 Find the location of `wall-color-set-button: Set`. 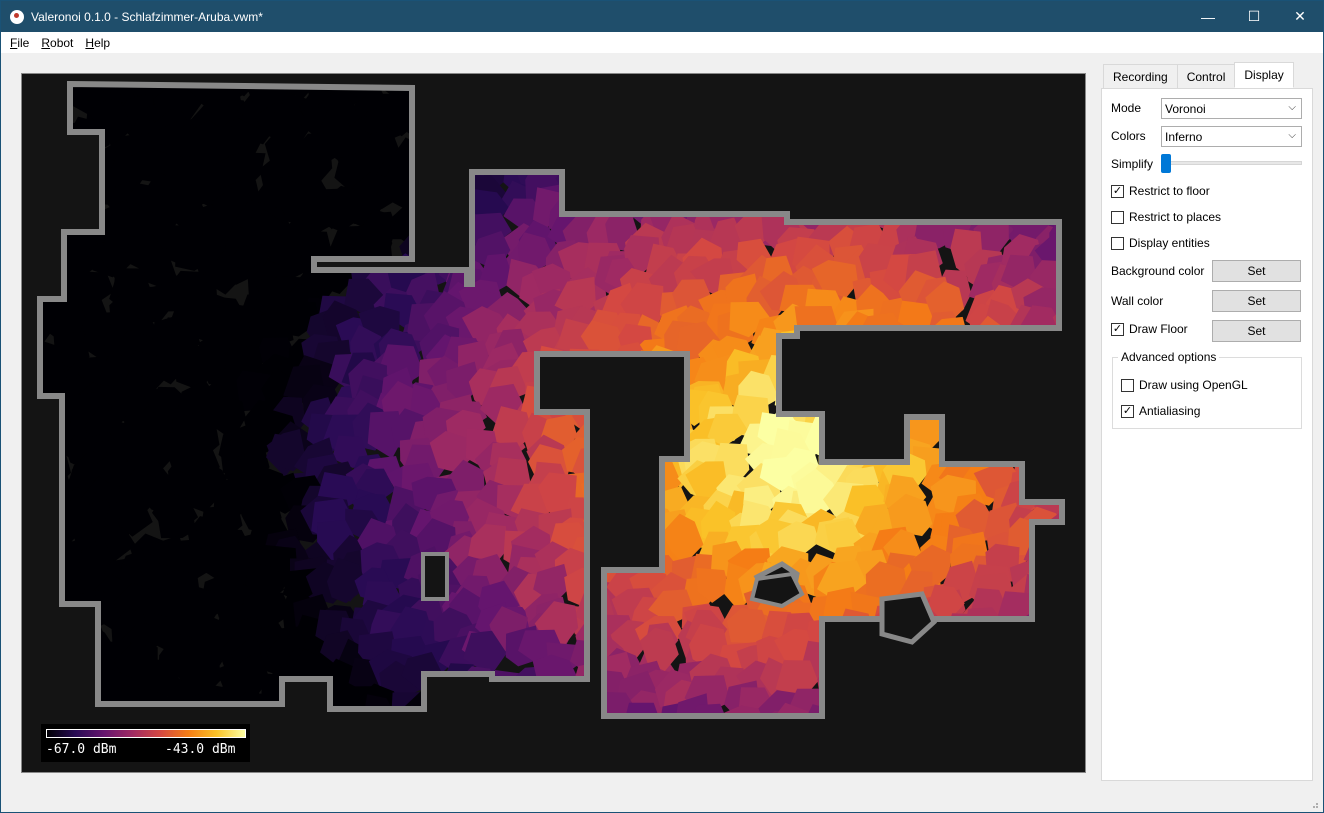

wall-color-set-button: Set is located at coordinates (1256, 301).